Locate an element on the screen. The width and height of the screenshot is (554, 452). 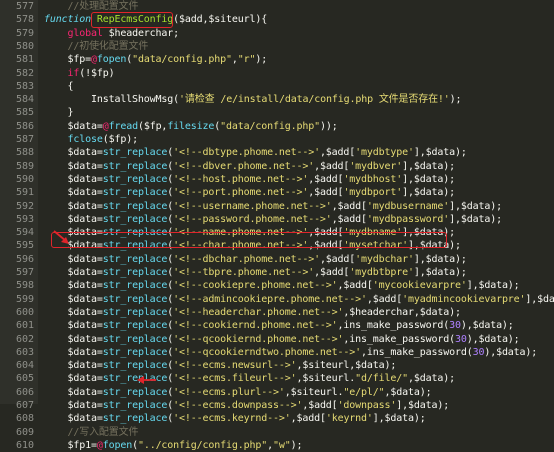
line-number: 591 is located at coordinates (24, 193).